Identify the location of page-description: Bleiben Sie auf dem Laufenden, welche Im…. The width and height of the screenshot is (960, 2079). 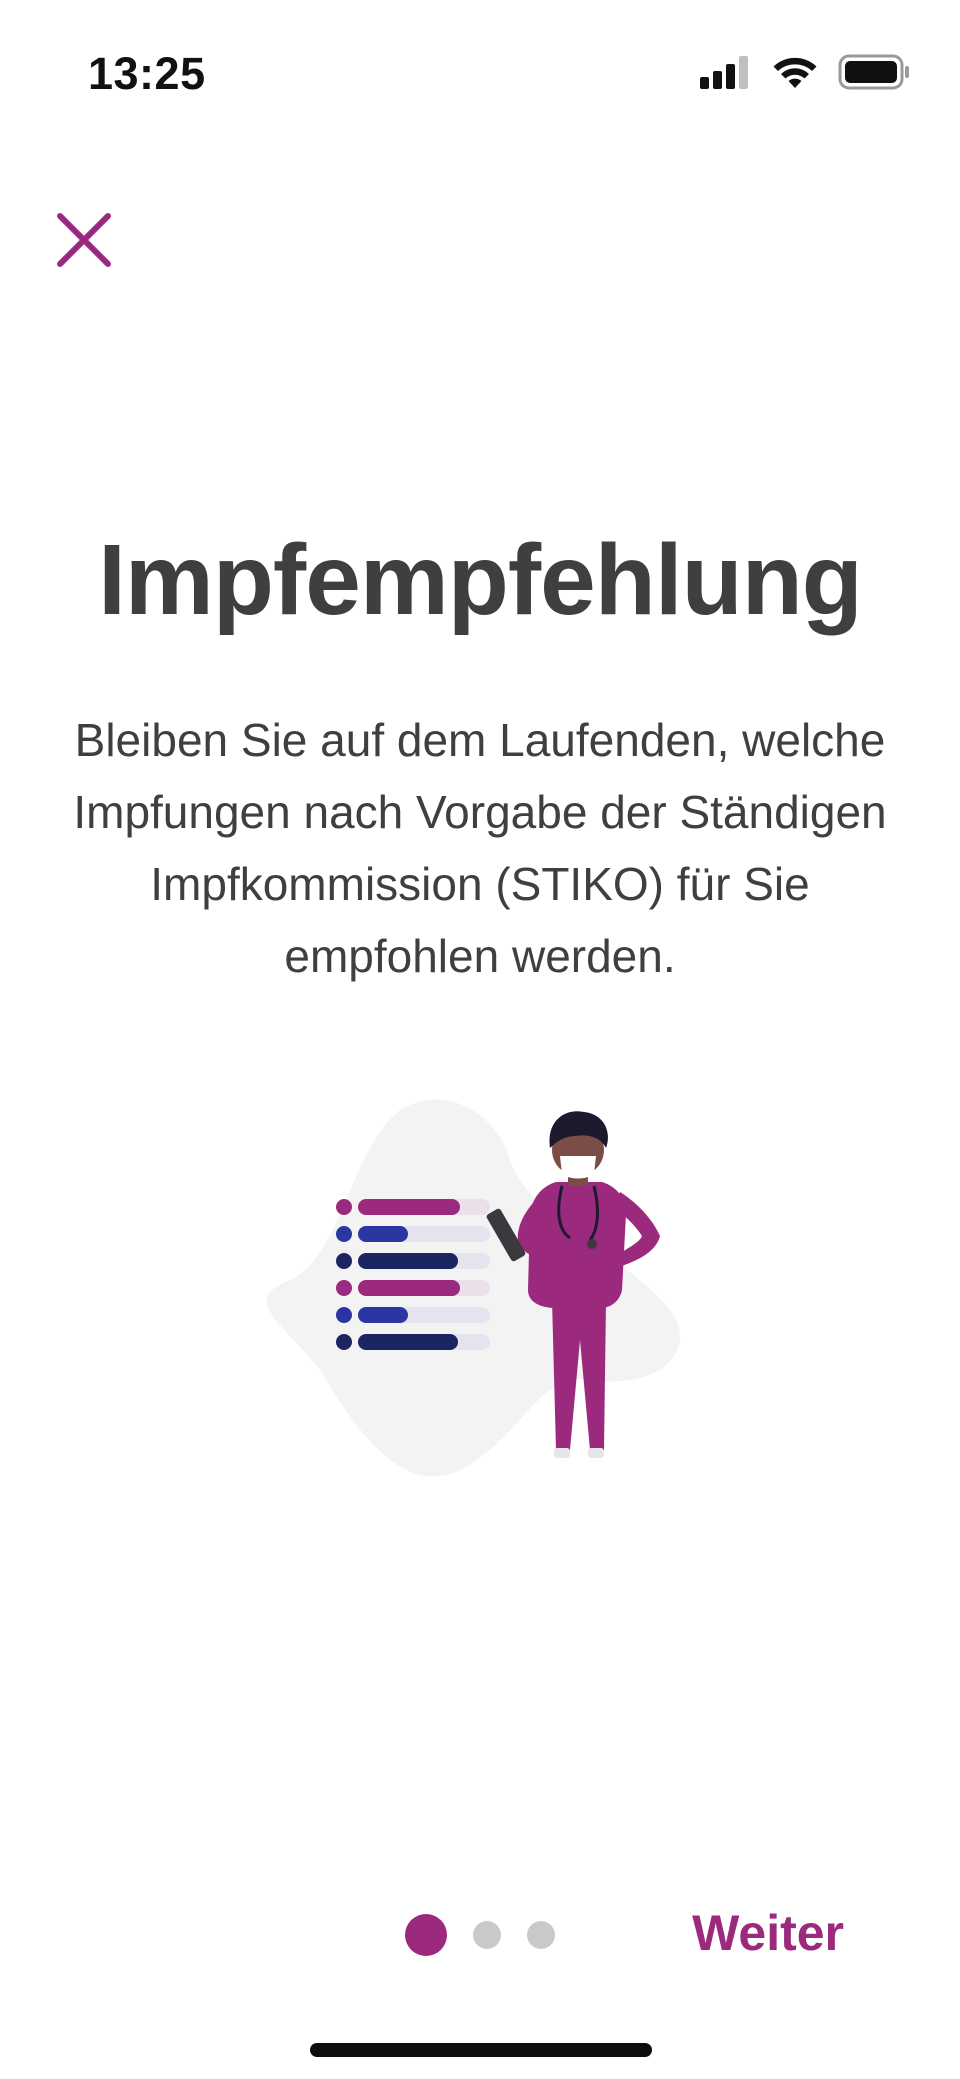
(480, 848).